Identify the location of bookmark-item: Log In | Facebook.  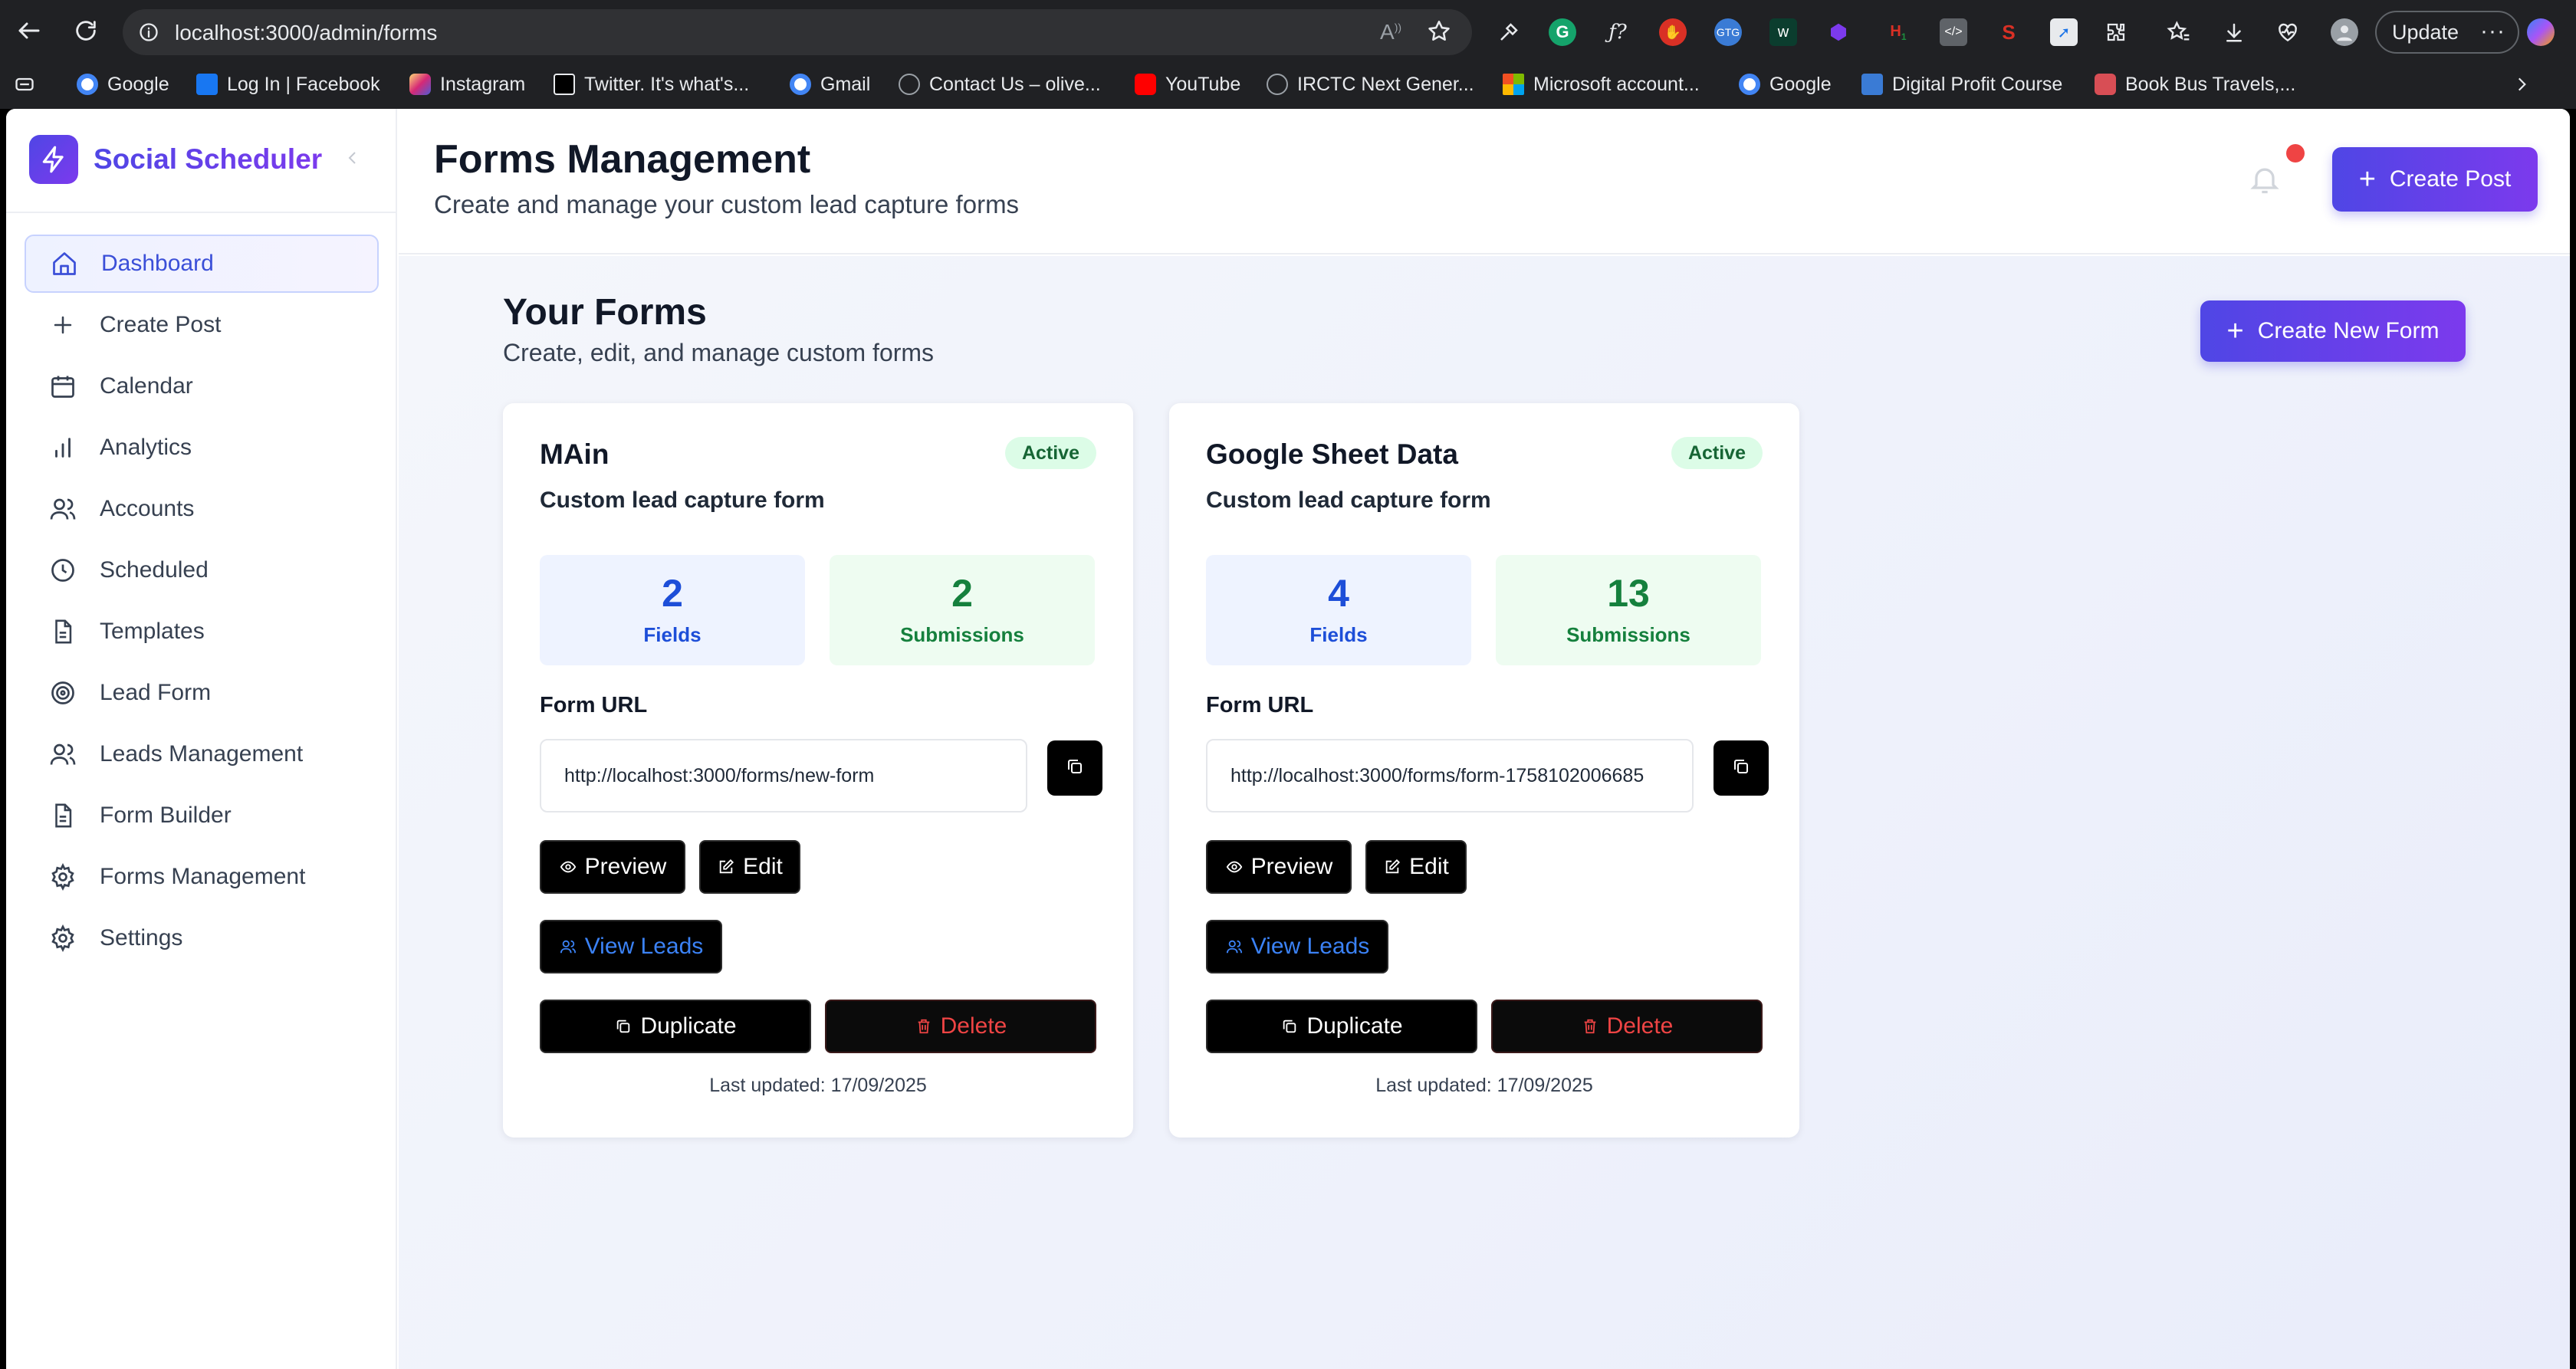
(288, 84).